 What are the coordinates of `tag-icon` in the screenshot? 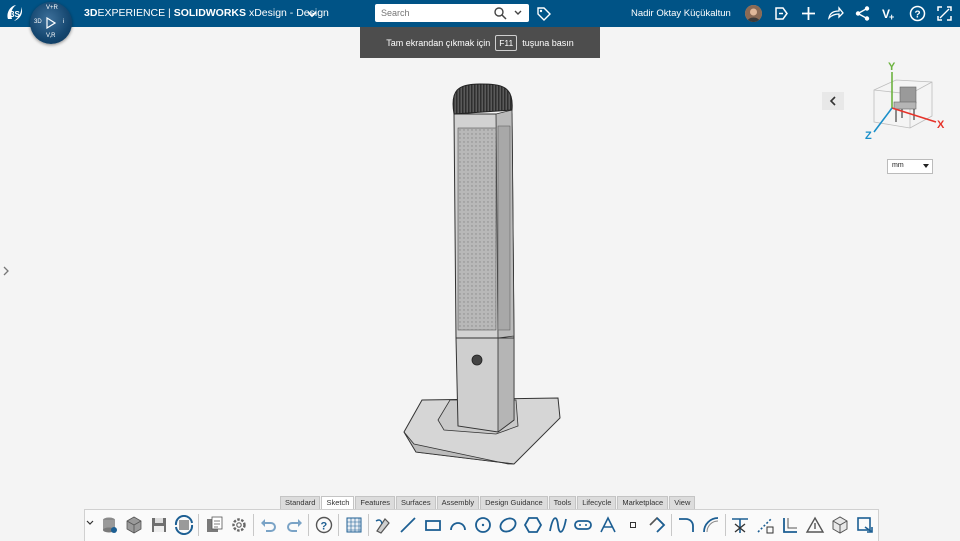 It's located at (544, 14).